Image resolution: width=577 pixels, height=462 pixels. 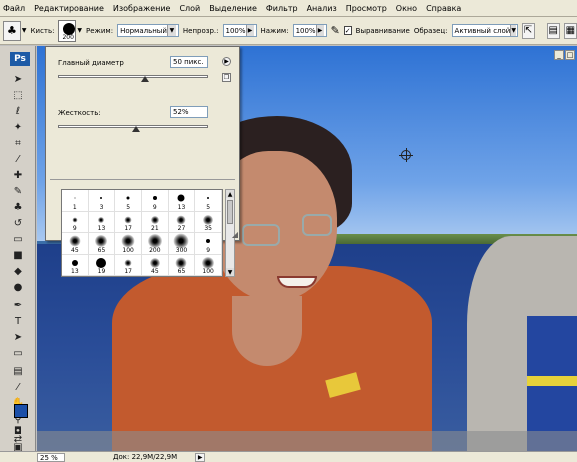 I want to click on brush-preset-cell: 1, so click(x=75, y=201).